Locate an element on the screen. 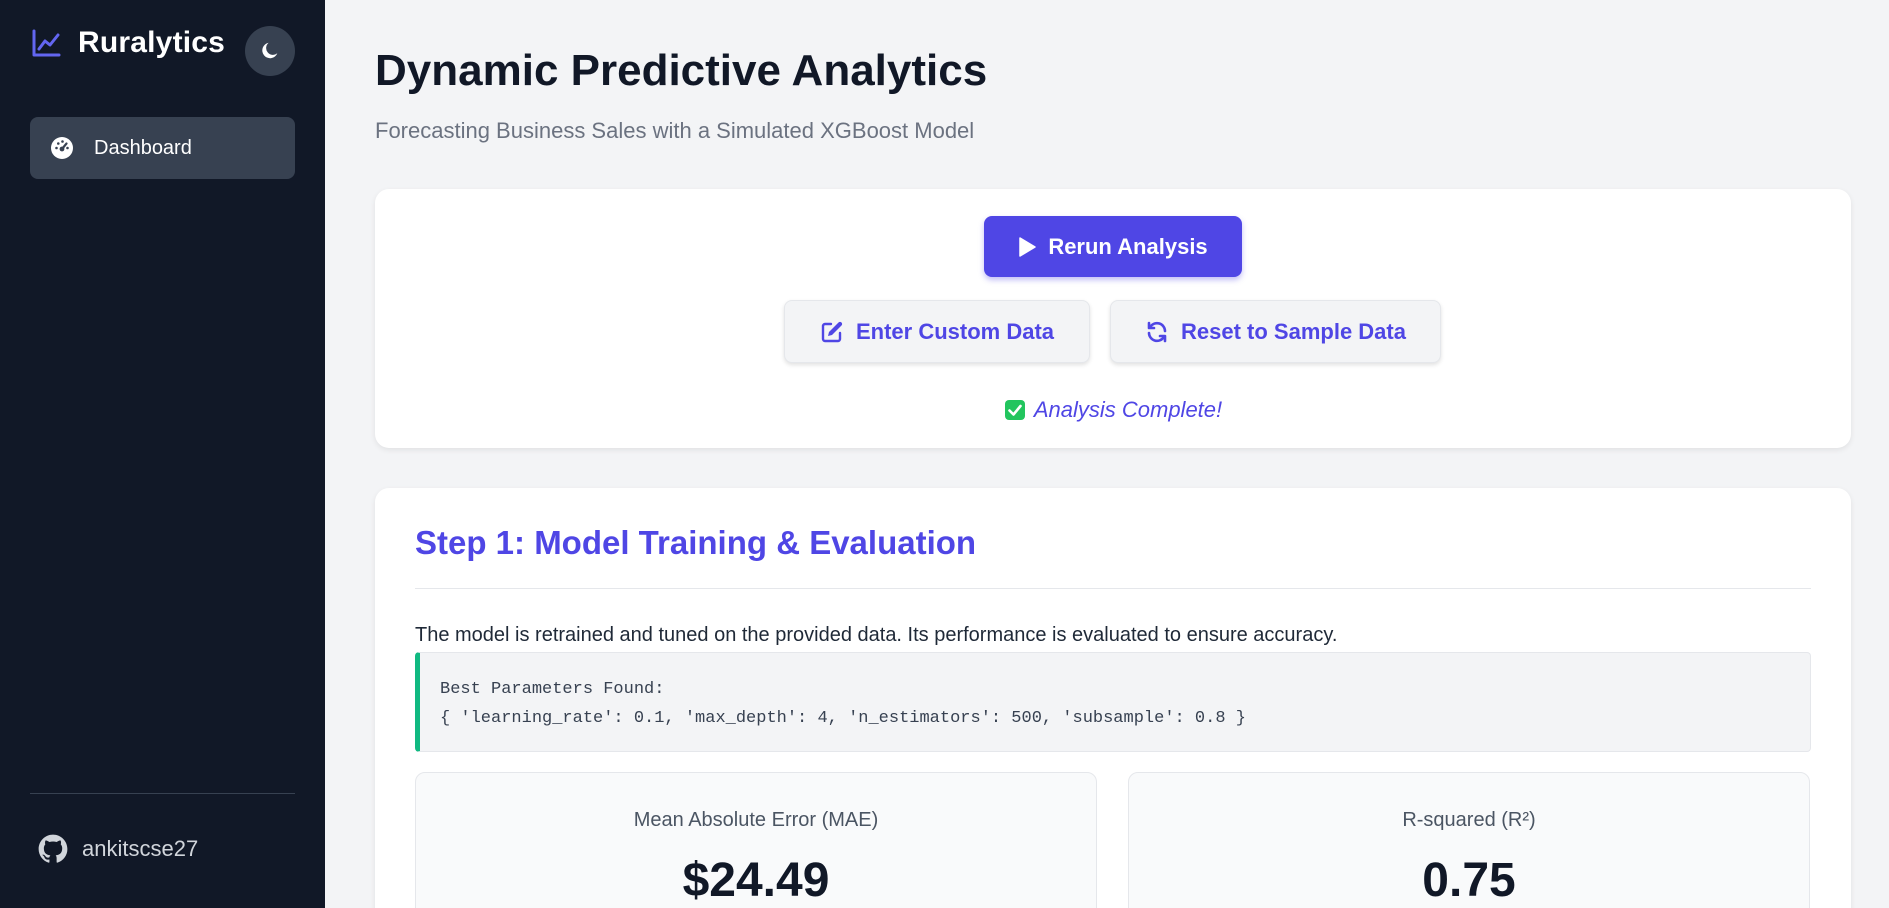 This screenshot has height=908, width=1889. theme-toggle-button is located at coordinates (270, 51).